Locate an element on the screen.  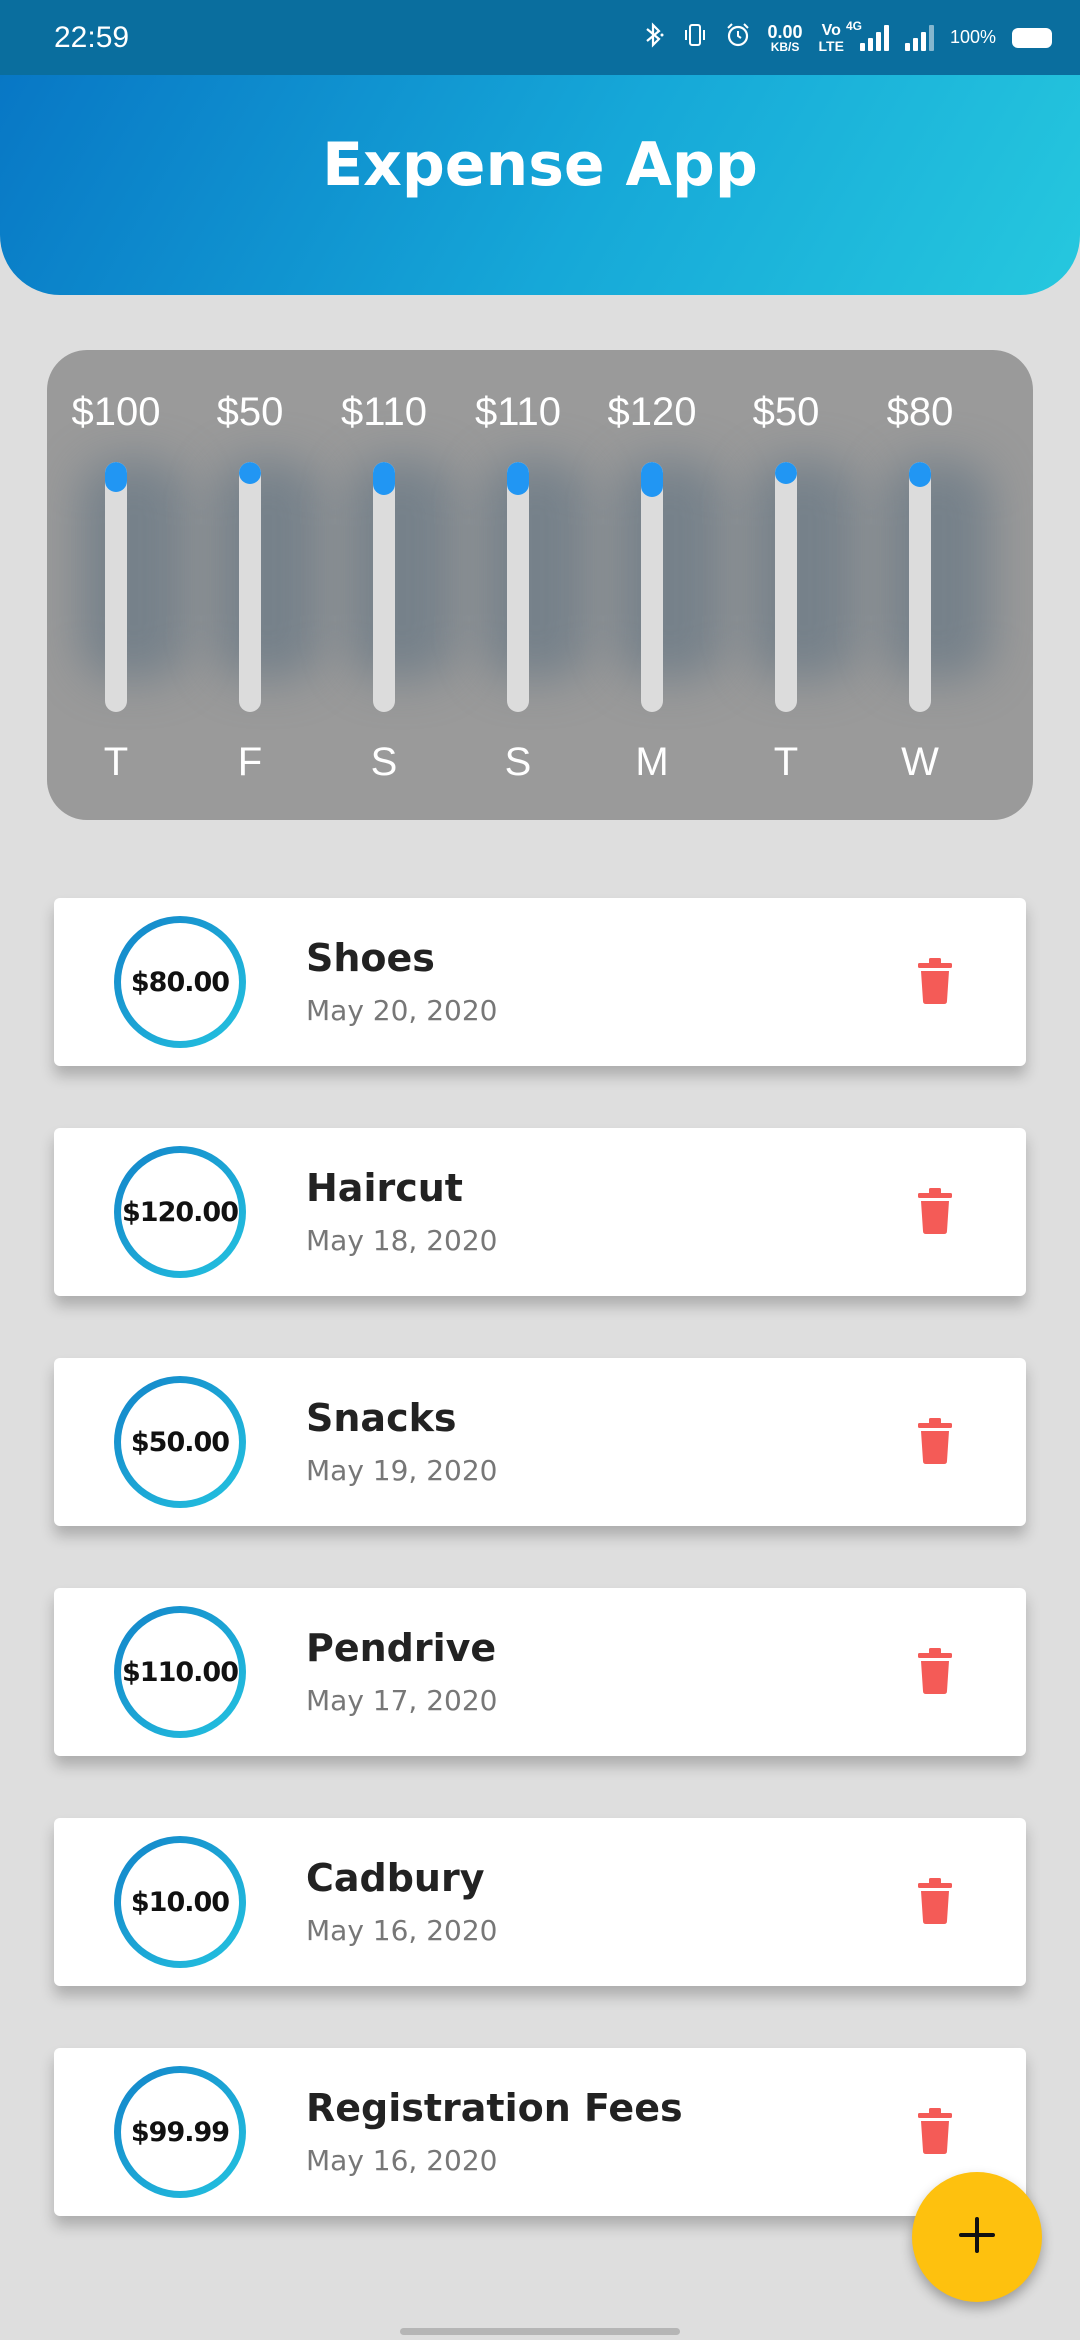
expense-date: May 18, 2020 is located at coordinates (402, 1240).